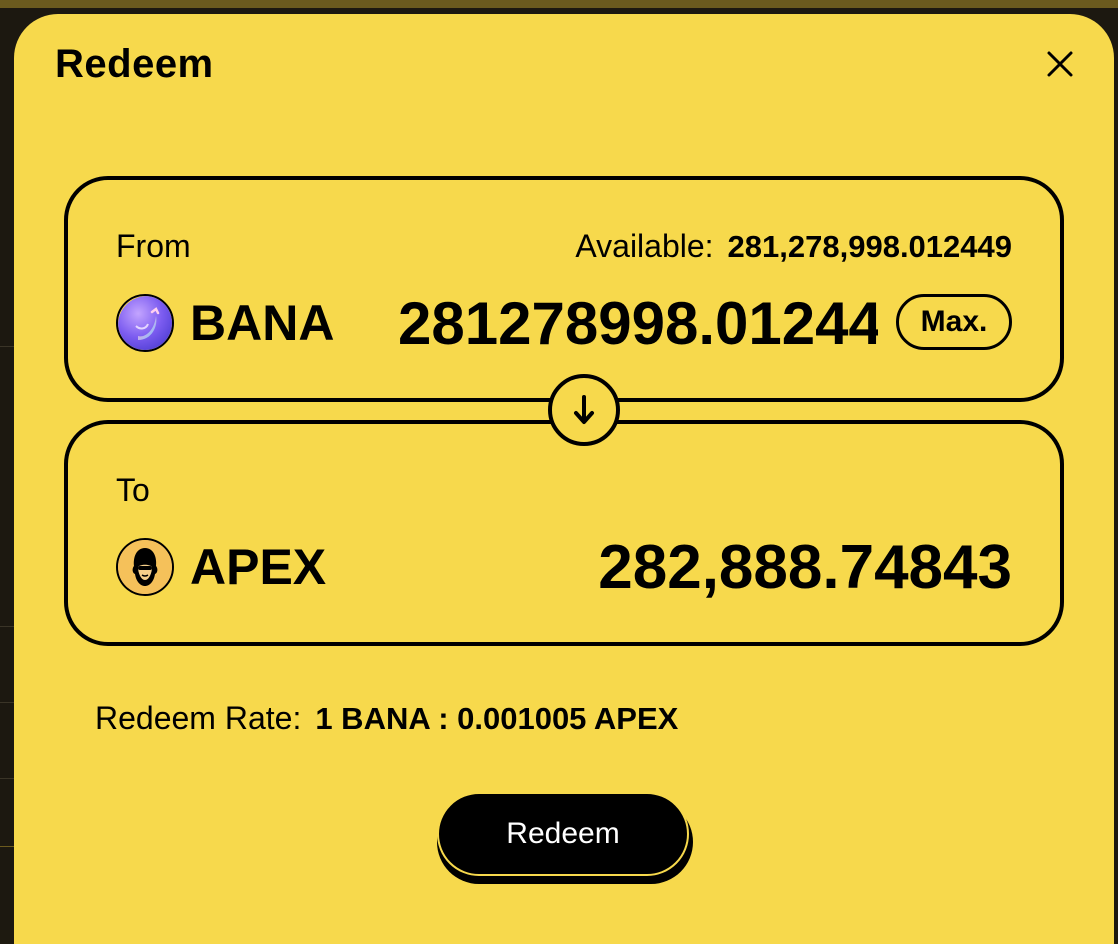  I want to click on to-token: APEX, so click(221, 567).